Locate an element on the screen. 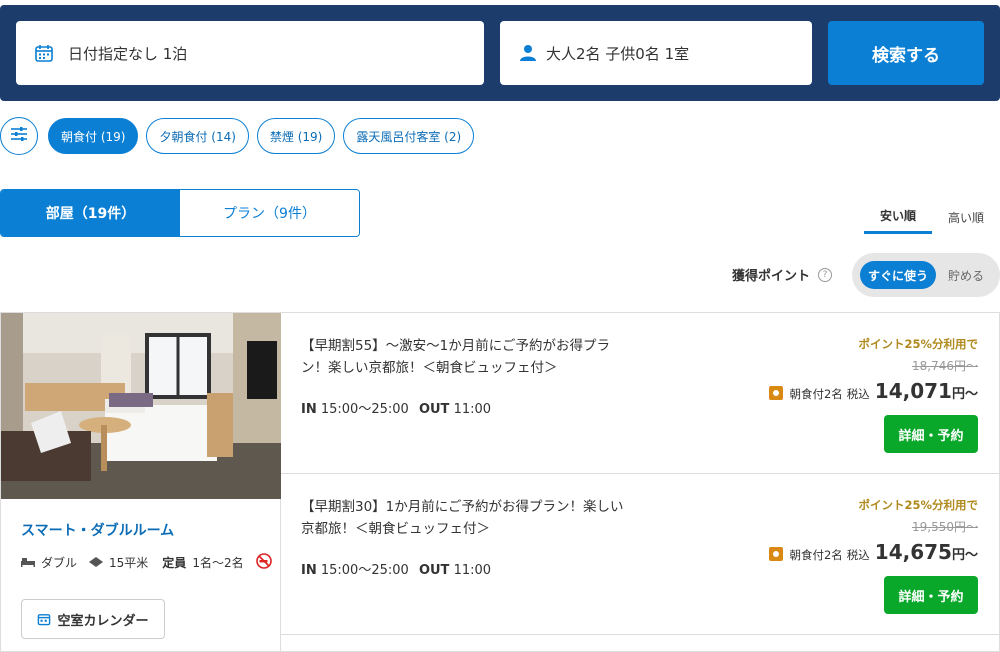 This screenshot has width=1000, height=652. bed-type: ダブル is located at coordinates (59, 563).